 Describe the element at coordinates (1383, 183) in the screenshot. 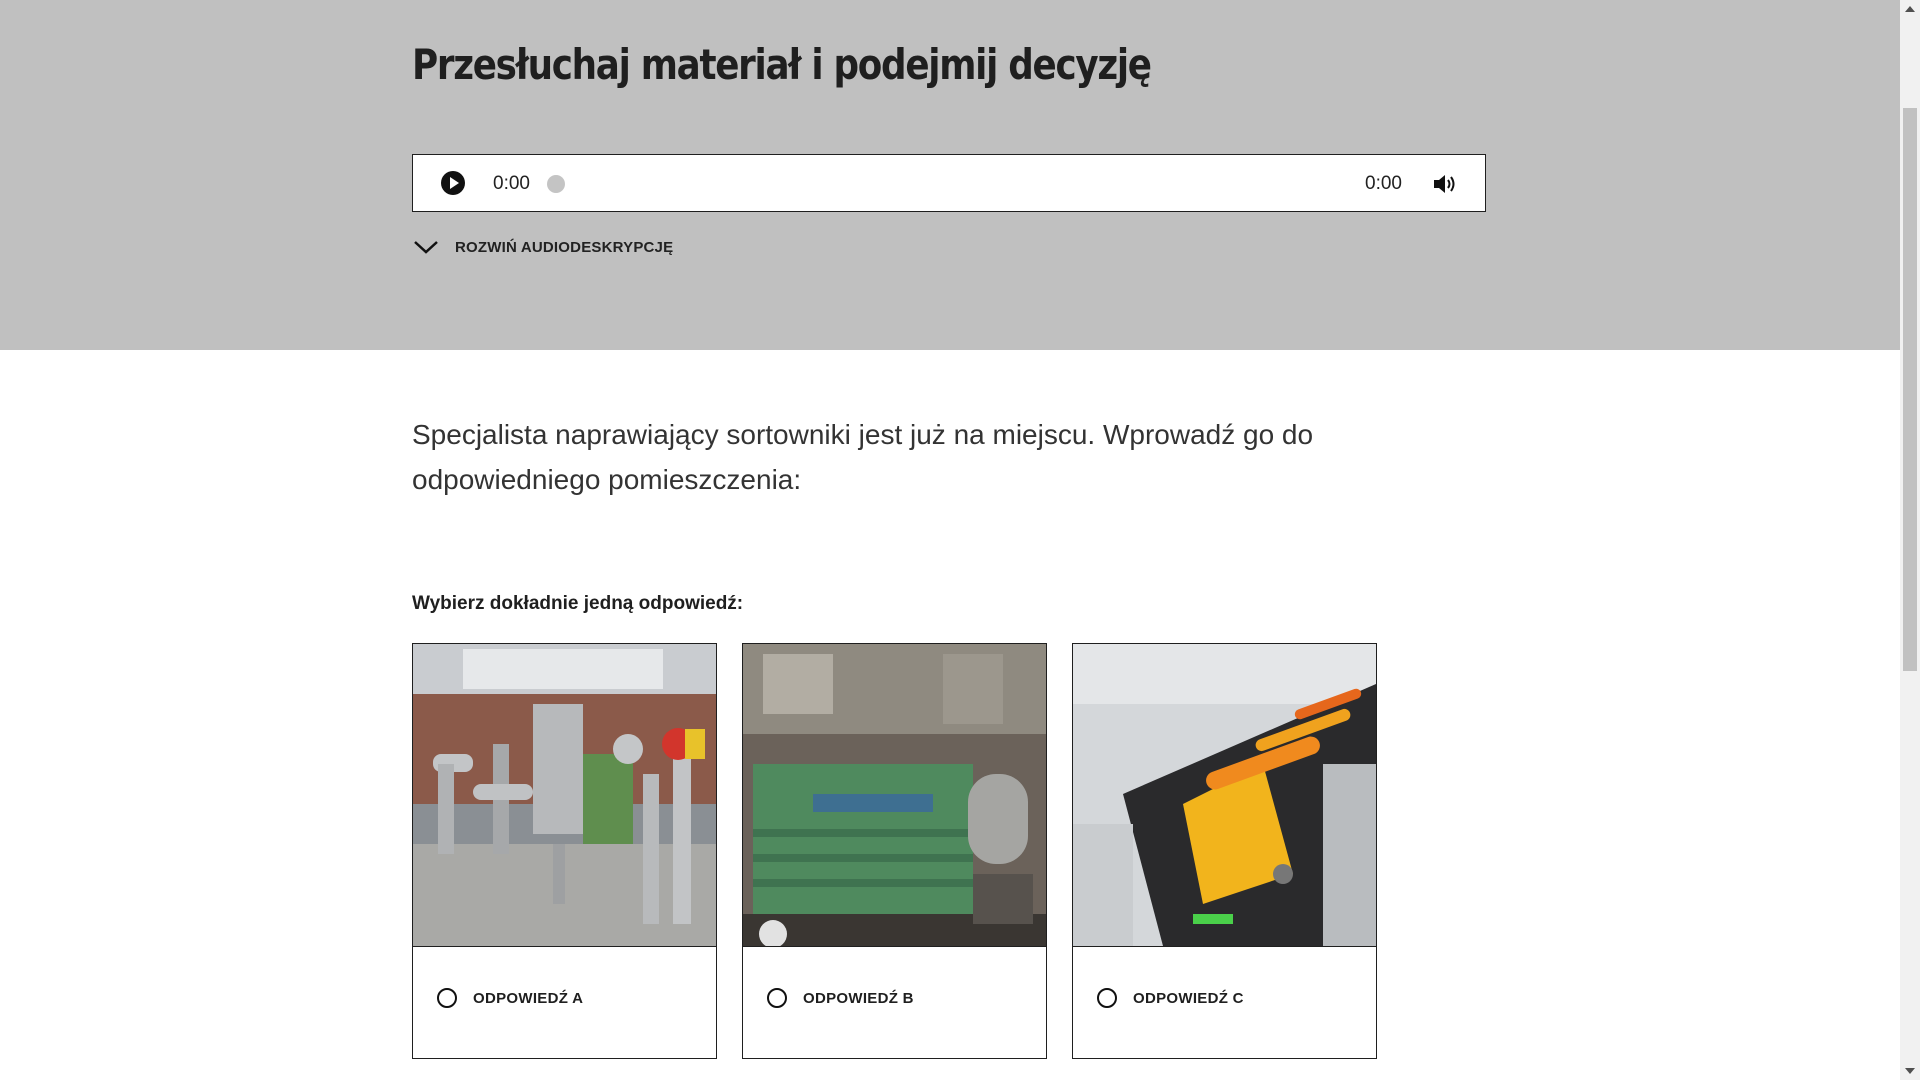

I see `total-time: 0:00` at that location.